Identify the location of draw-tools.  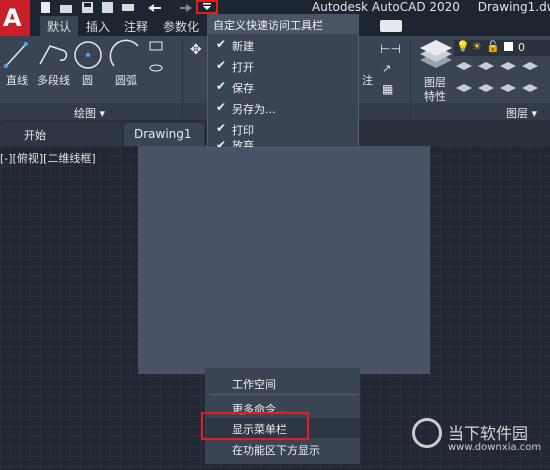
(83, 55).